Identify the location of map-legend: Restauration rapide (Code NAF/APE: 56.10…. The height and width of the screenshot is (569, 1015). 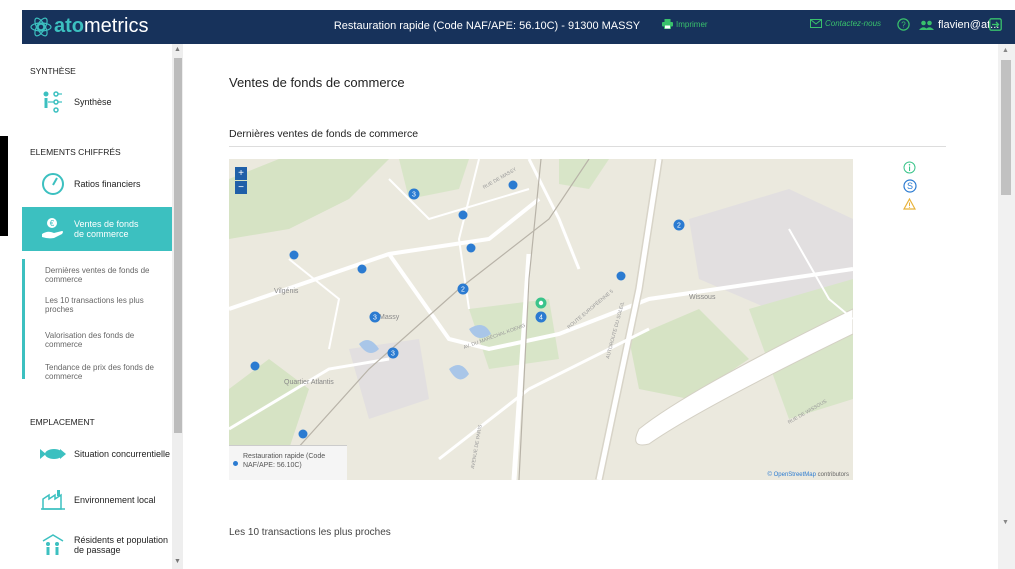
(288, 462).